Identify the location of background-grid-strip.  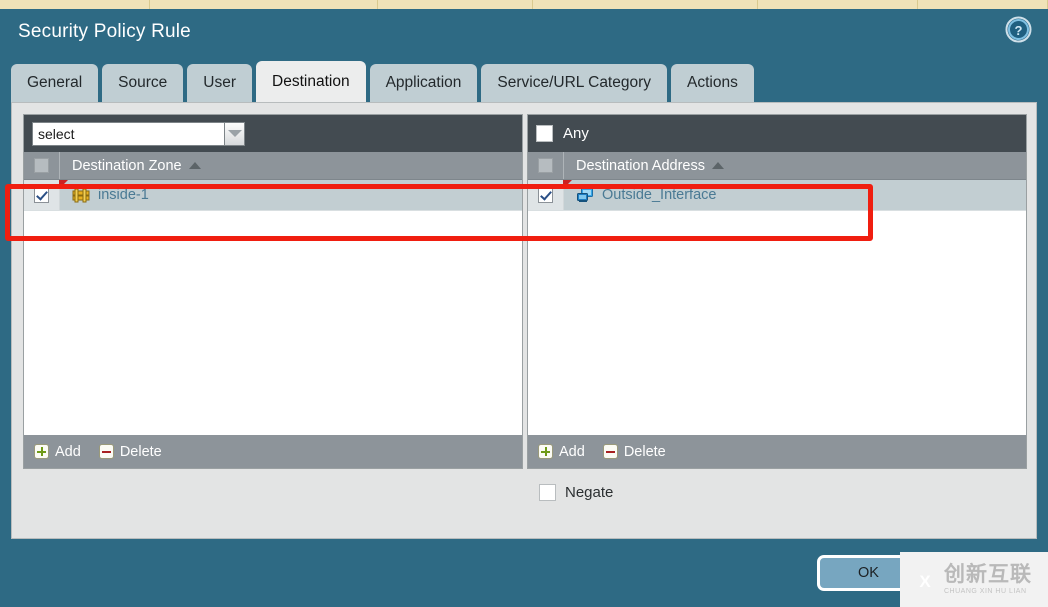
(524, 4).